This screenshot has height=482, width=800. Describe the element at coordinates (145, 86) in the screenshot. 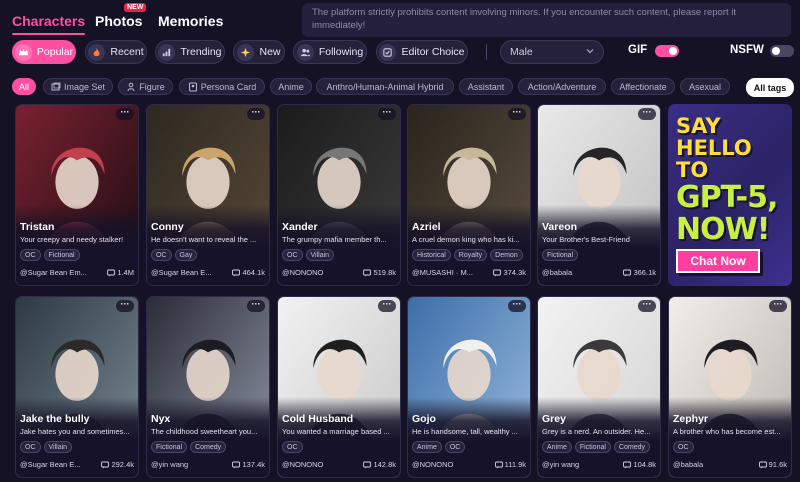

I see `tag-figure: Figure` at that location.